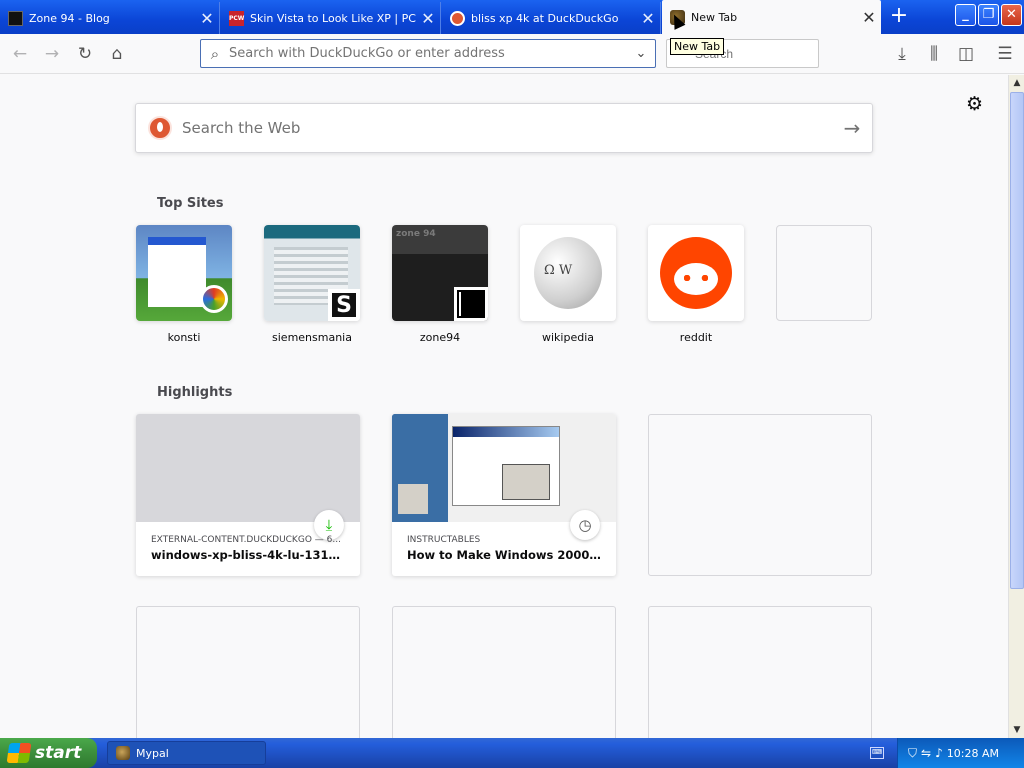  I want to click on zone94-favicon-icon, so click(15, 18).